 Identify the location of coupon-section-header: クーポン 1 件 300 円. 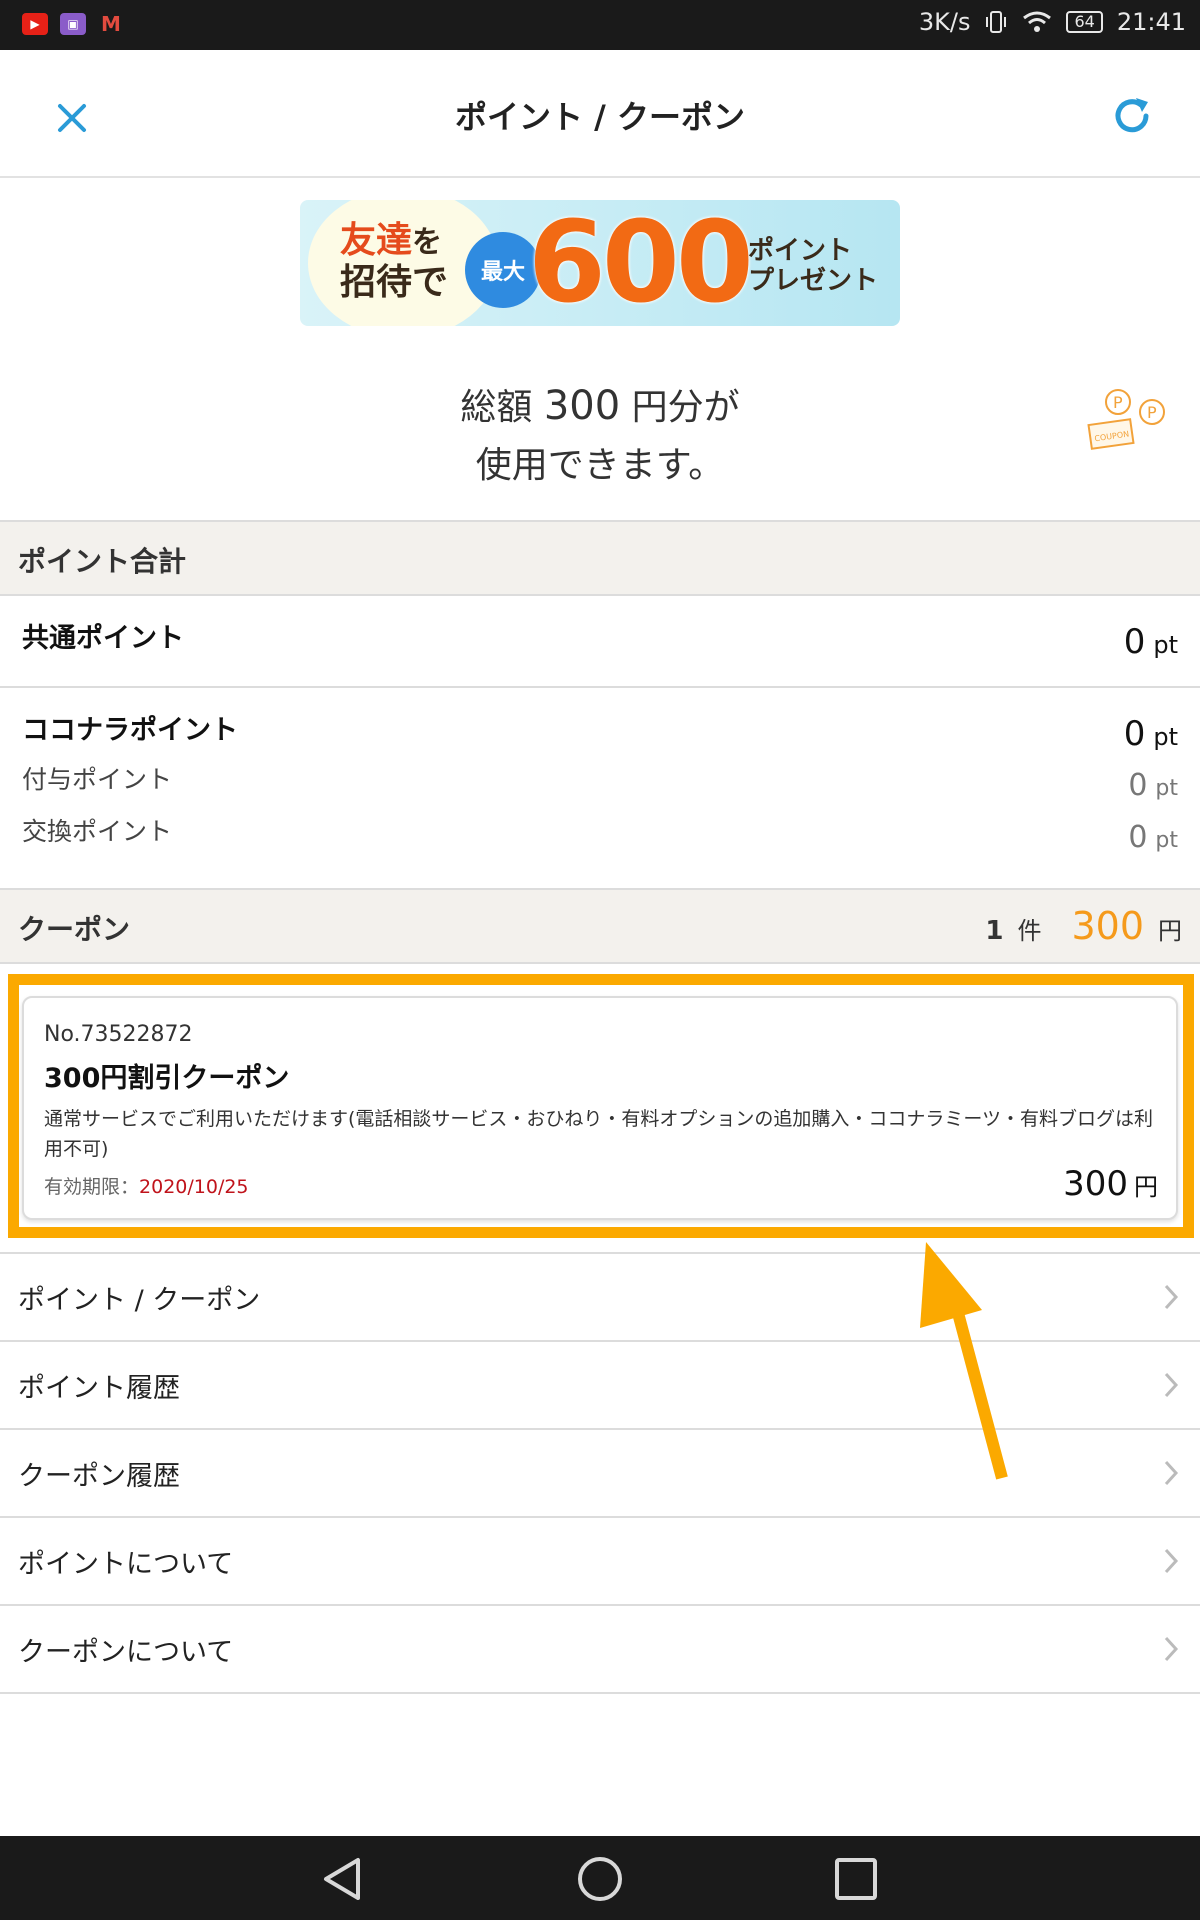
(600, 926).